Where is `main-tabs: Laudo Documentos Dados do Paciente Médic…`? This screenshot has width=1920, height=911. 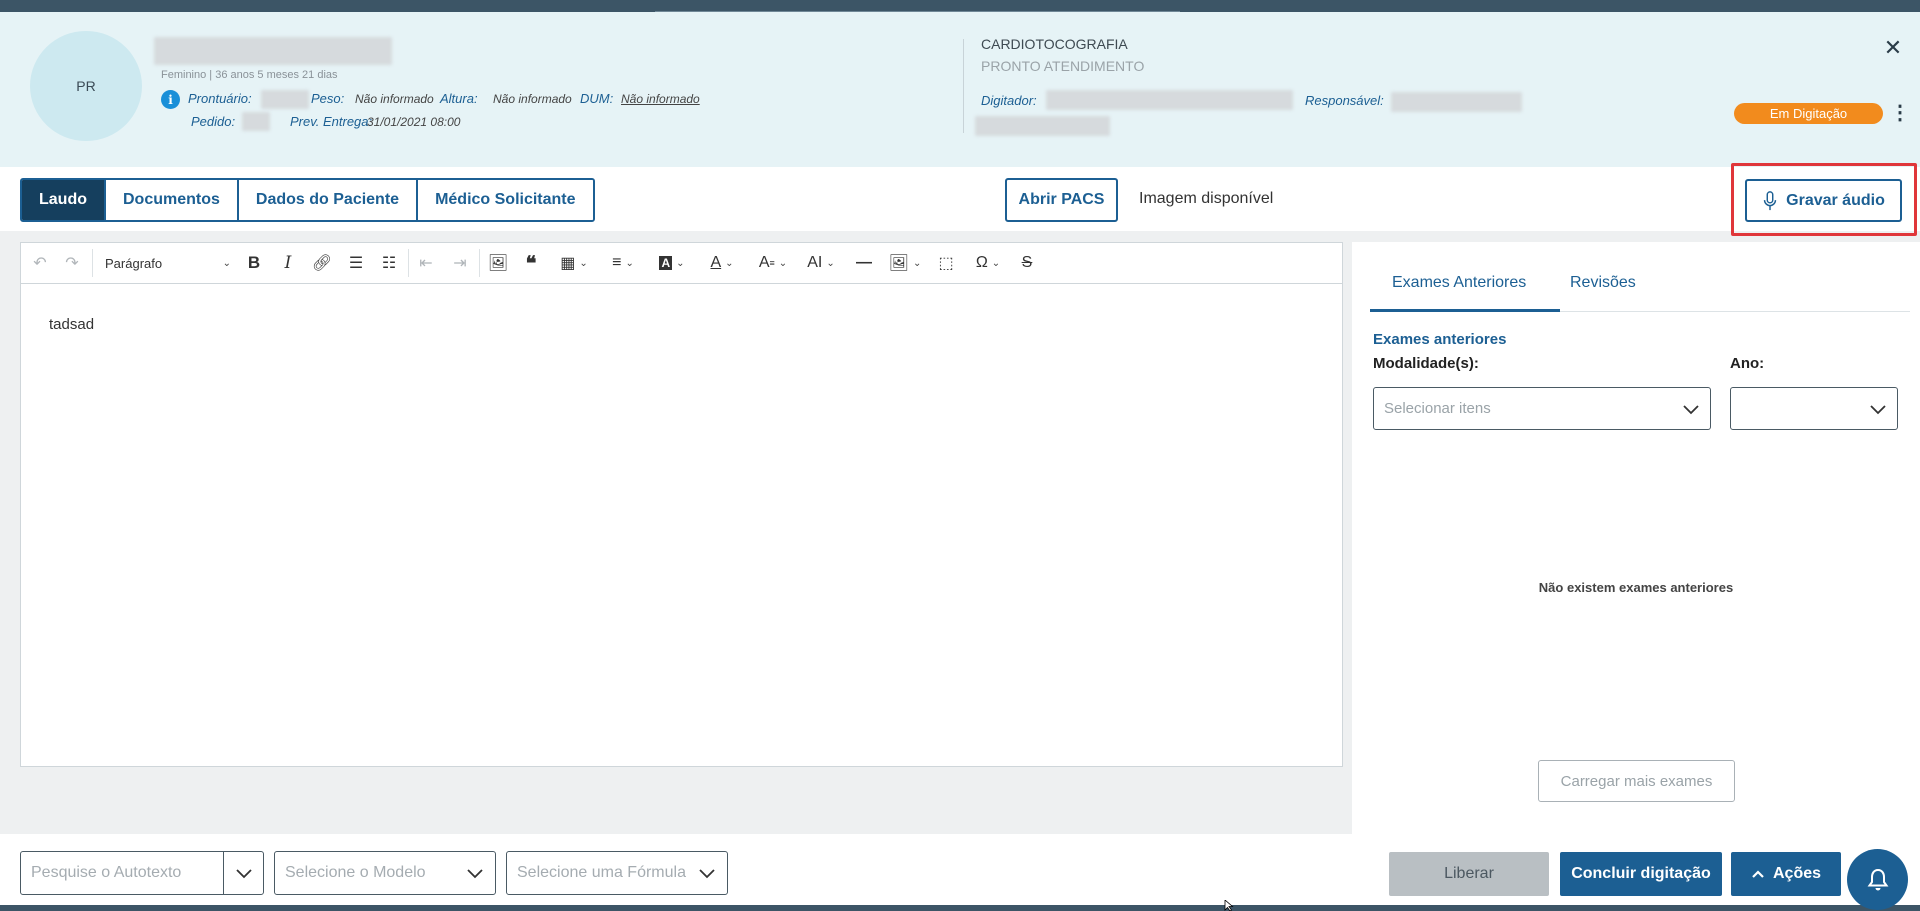 main-tabs: Laudo Documentos Dados do Paciente Médic… is located at coordinates (307, 200).